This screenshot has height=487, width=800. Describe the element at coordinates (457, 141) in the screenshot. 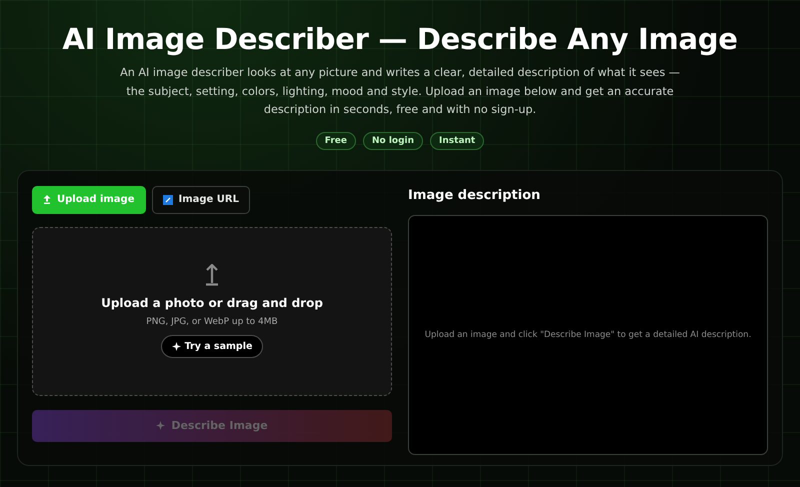

I see `feature-badge: Instant` at that location.